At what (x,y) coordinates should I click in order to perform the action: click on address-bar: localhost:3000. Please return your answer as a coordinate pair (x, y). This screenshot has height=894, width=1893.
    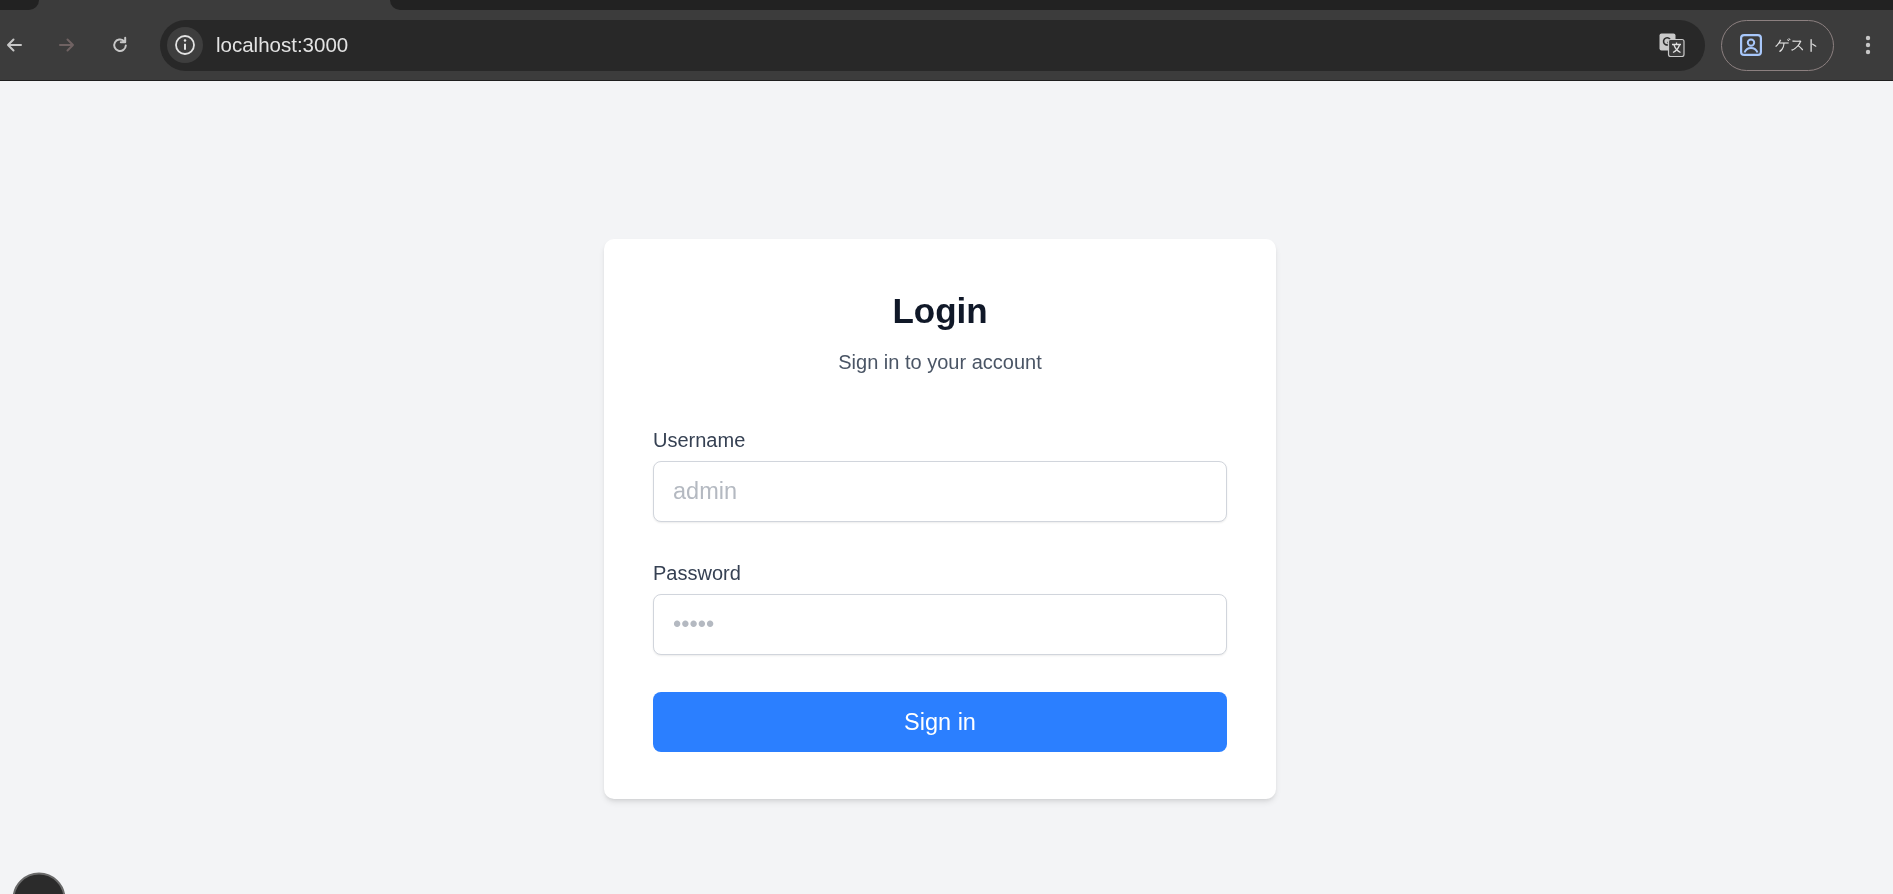
    Looking at the image, I should click on (932, 45).